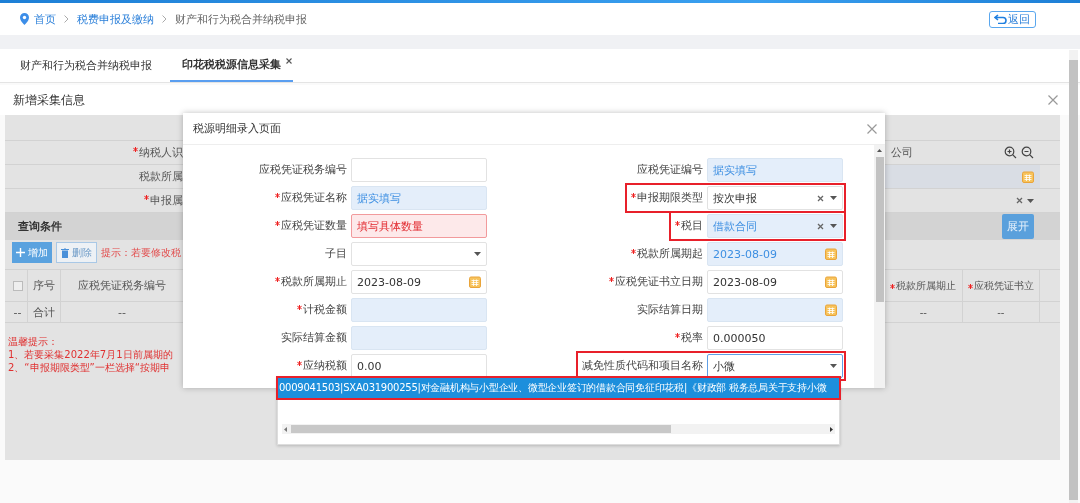 The image size is (1080, 503). Describe the element at coordinates (322, 366) in the screenshot. I see `field-label: 应纳税额` at that location.